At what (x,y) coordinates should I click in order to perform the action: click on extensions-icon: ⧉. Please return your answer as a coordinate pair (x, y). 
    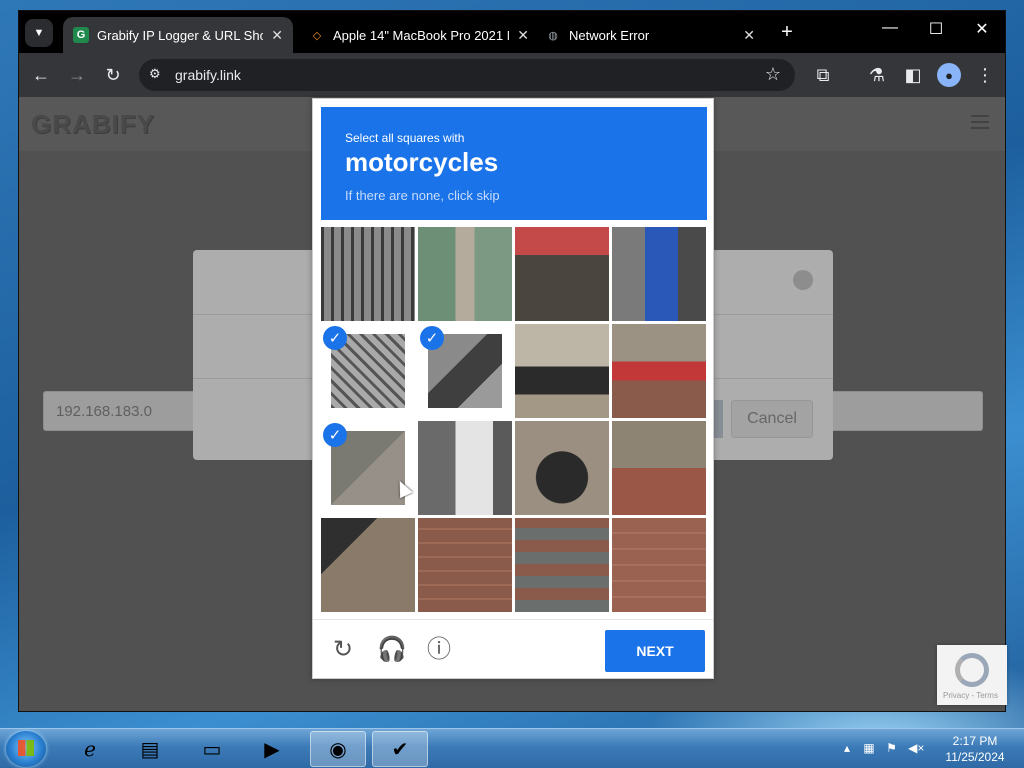
    Looking at the image, I should click on (823, 75).